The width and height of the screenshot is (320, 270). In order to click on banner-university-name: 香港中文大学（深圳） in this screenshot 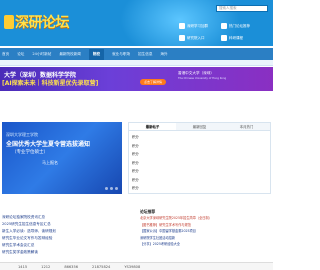, I will do `click(196, 73)`.